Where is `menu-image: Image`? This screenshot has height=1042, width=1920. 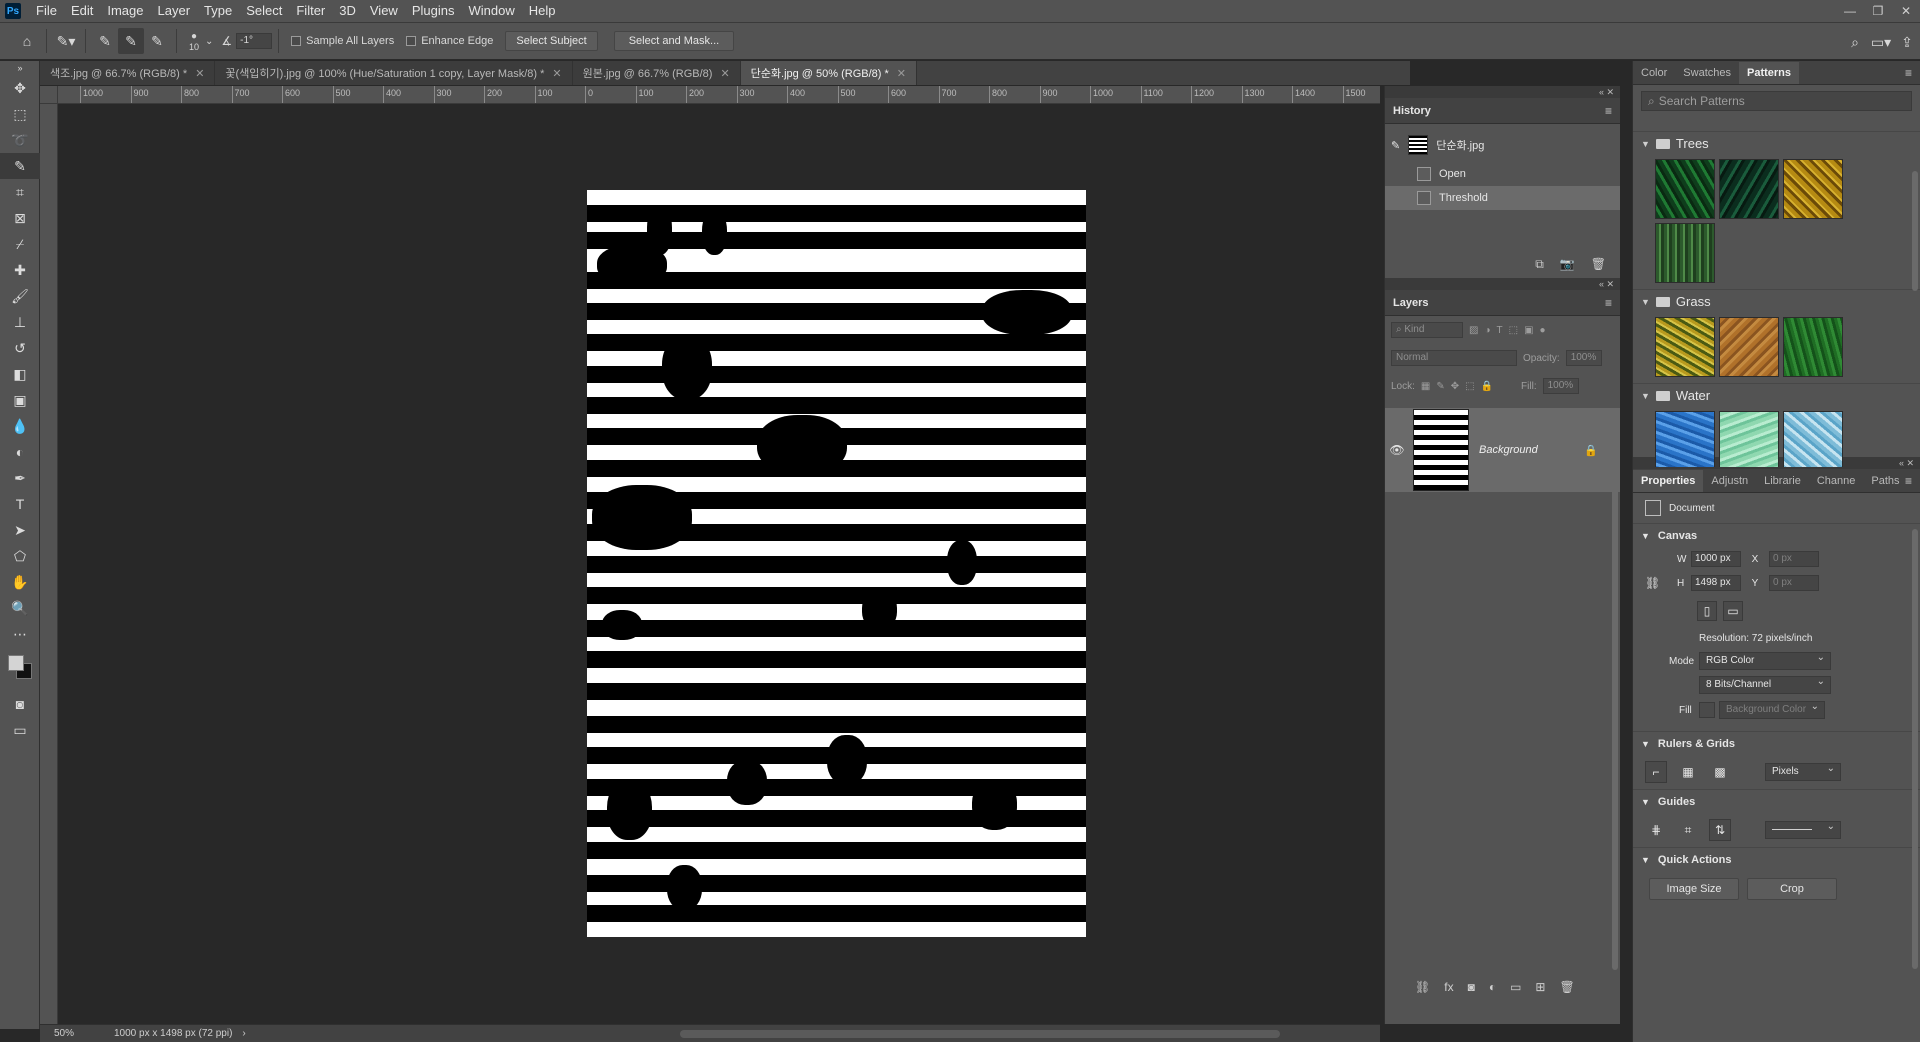 menu-image: Image is located at coordinates (125, 11).